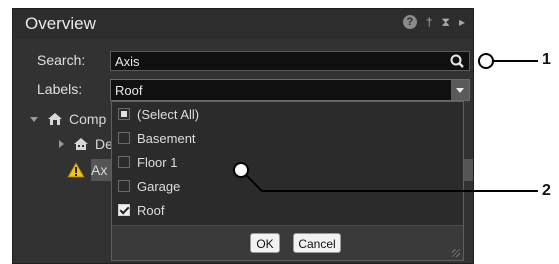 The width and height of the screenshot is (559, 264). Describe the element at coordinates (391, 183) in the screenshot. I see `callout-2-line` at that location.